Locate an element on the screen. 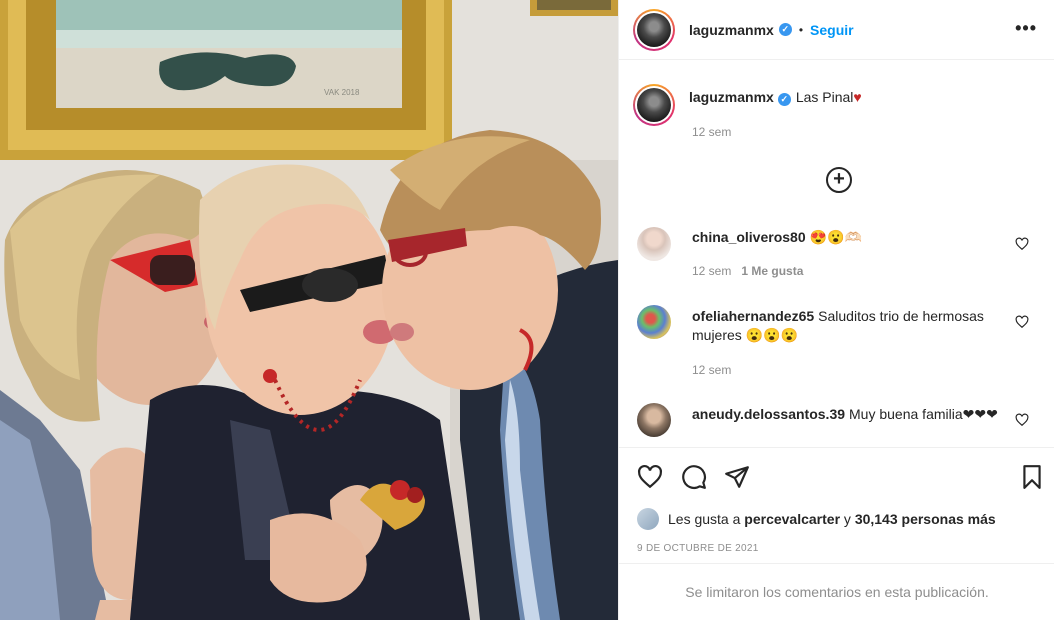  comment-username: china_oliveros80 is located at coordinates (749, 237).